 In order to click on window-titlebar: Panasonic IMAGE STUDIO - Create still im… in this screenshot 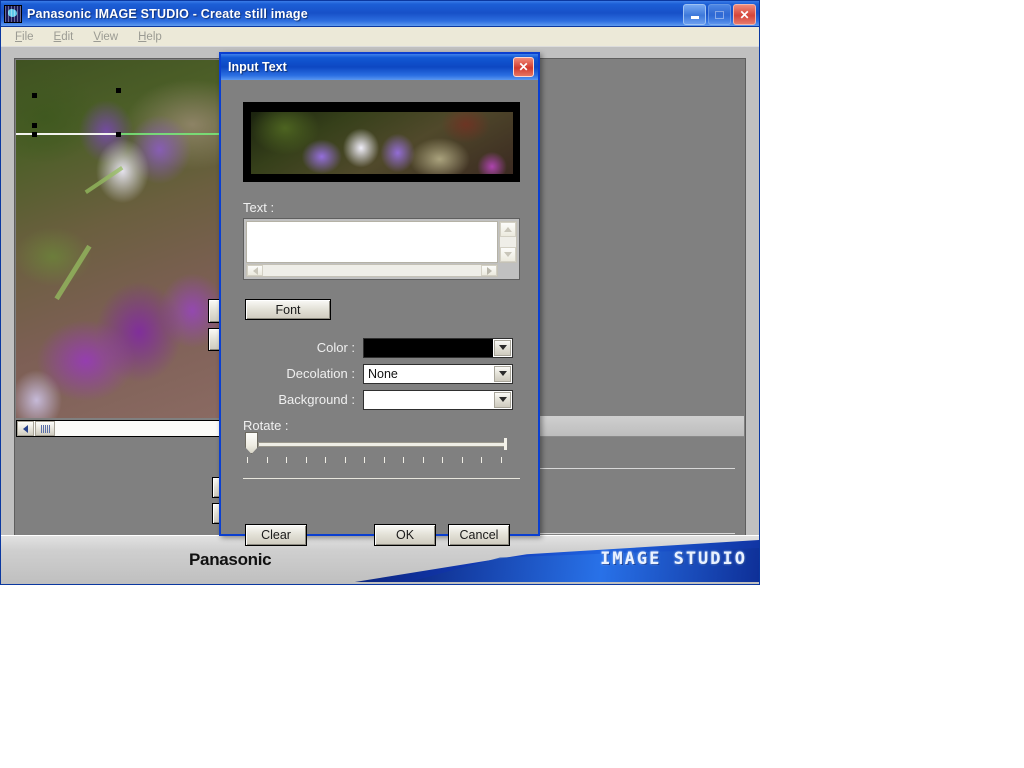, I will do `click(380, 14)`.